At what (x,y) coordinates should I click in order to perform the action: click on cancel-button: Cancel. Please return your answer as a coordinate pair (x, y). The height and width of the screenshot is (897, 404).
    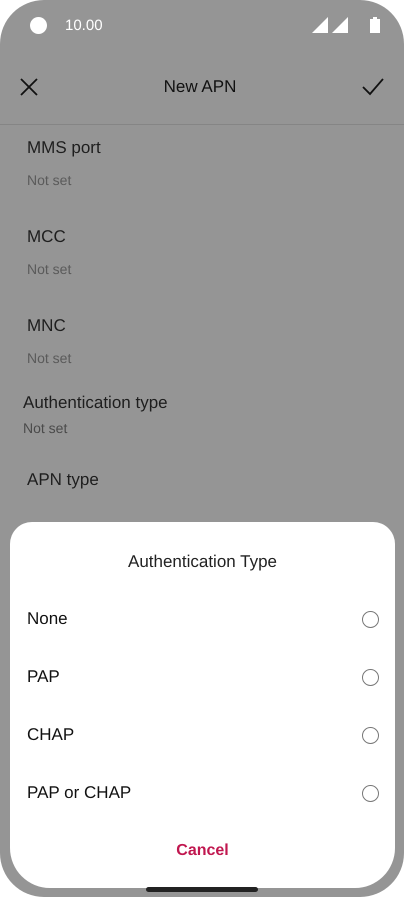
    Looking at the image, I should click on (202, 851).